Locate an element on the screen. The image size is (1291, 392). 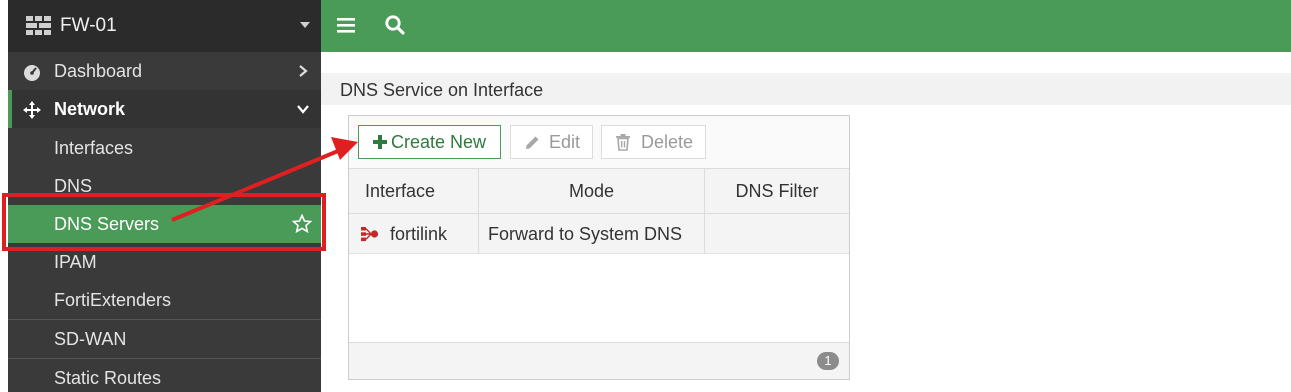
table-header: Interface Mode DNS Filter is located at coordinates (599, 191).